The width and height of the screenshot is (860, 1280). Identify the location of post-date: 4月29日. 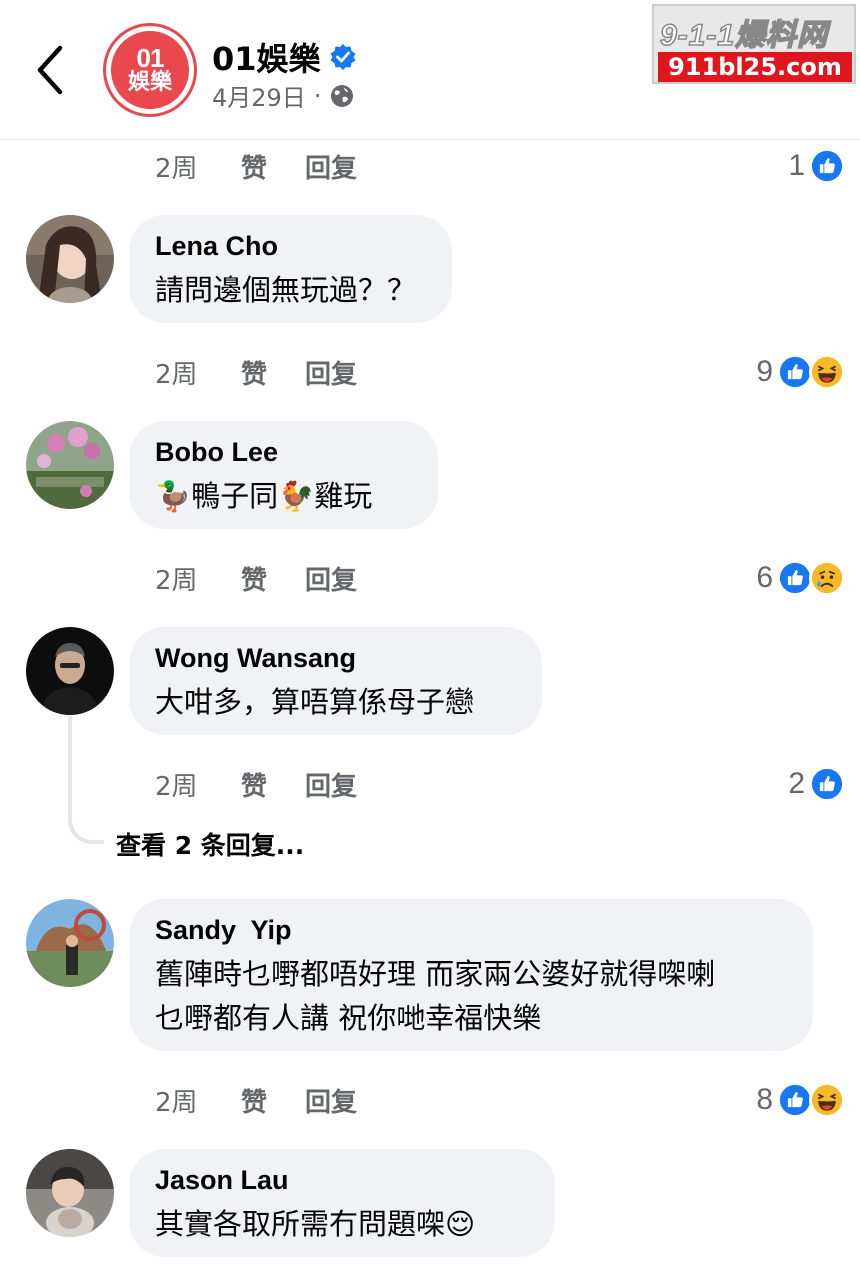
(259, 95).